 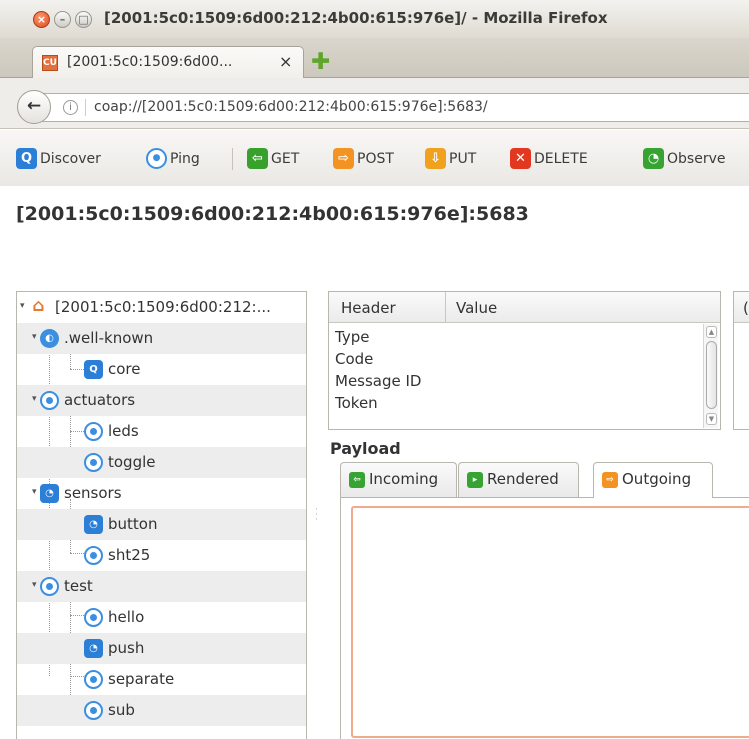 I want to click on table-row: Token, so click(x=356, y=403).